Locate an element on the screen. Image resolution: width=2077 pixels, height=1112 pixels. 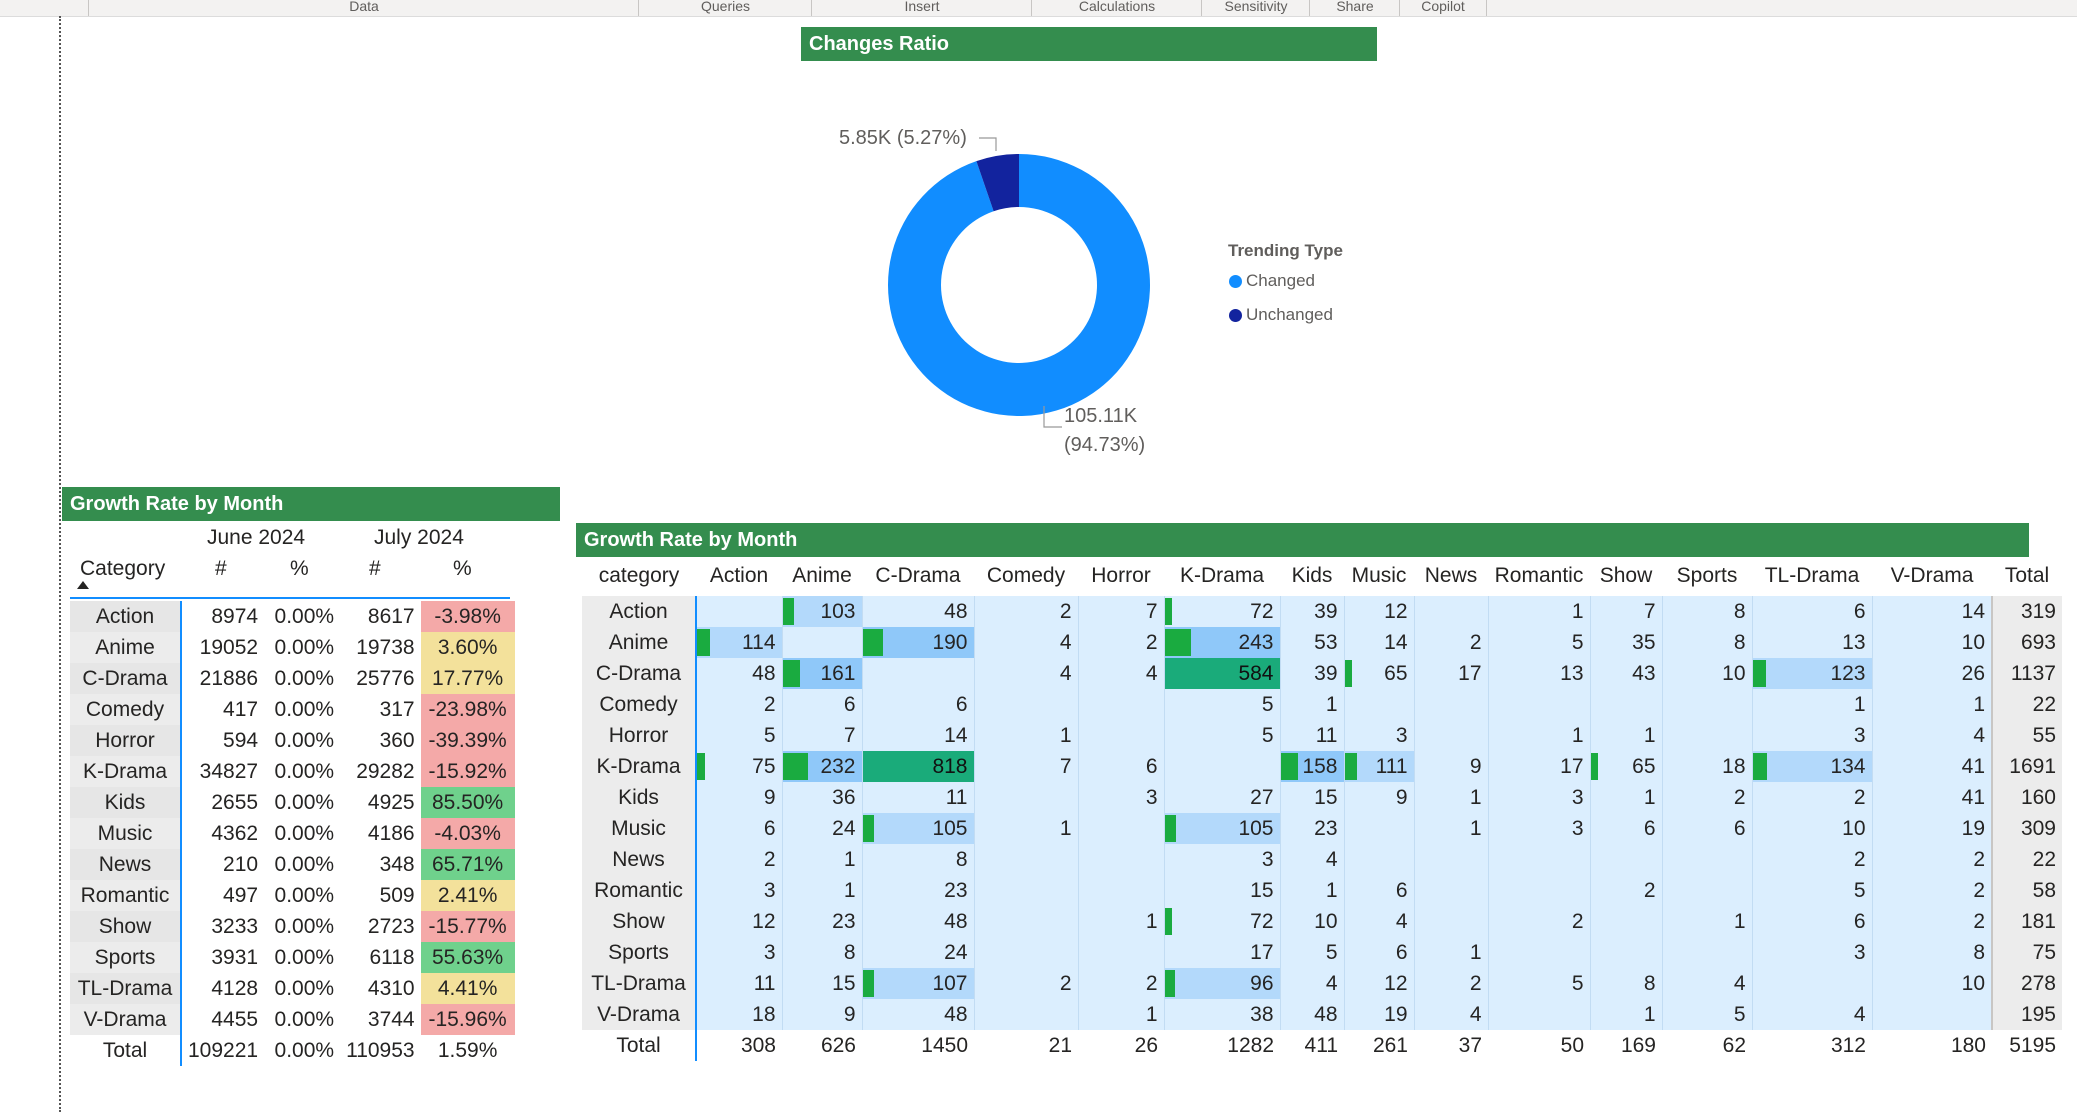
small-table-row: TL-Drama 4128 0.00% 4310 4.41% is located at coordinates (292, 988).